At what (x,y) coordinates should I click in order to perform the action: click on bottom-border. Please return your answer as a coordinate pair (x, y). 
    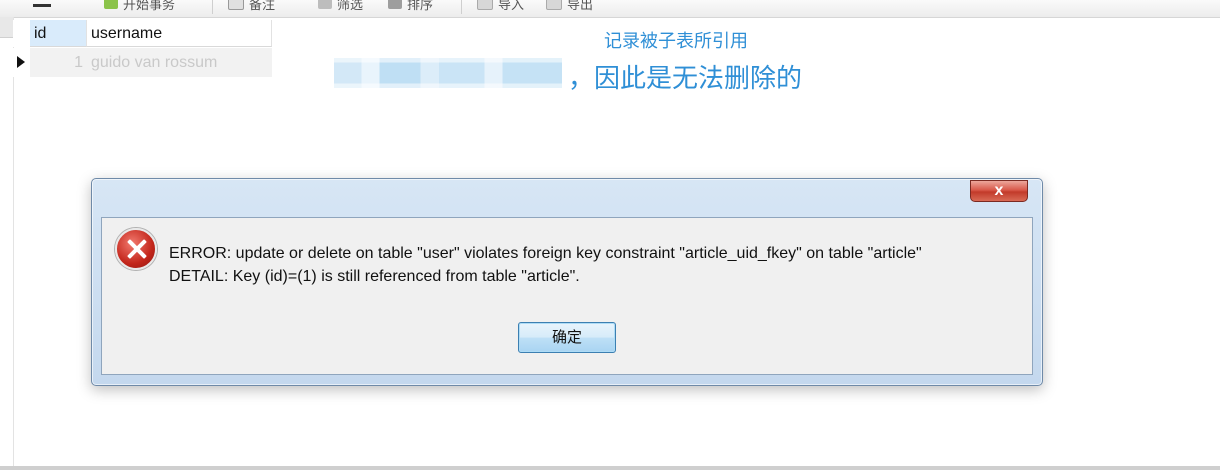
    Looking at the image, I should click on (610, 468).